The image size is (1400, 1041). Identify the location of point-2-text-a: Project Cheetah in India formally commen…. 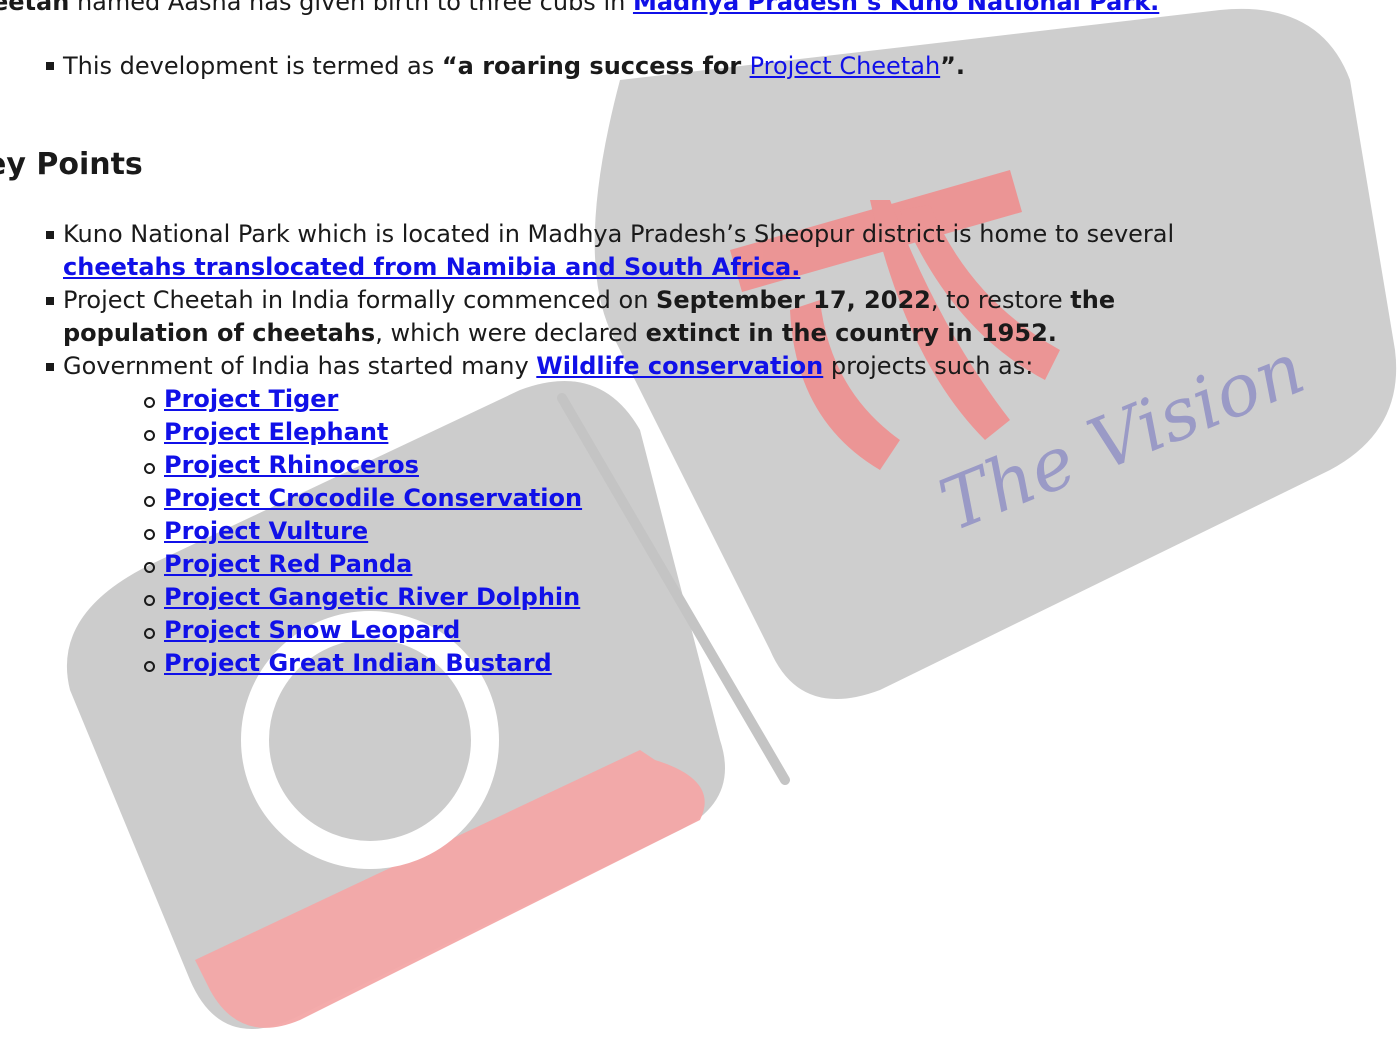
(360, 300).